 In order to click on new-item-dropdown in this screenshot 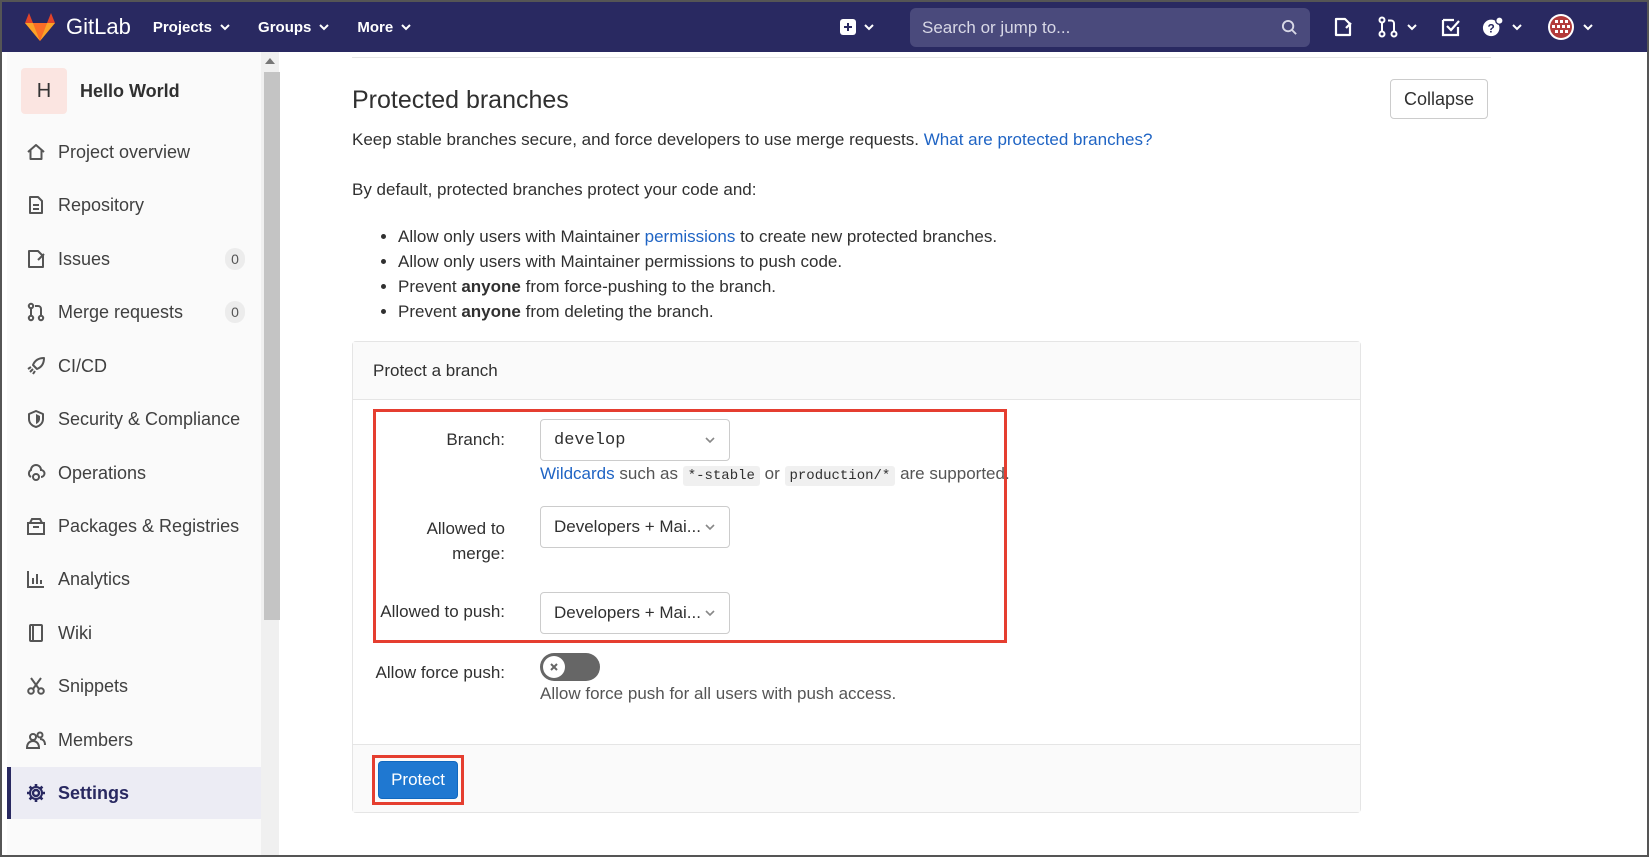, I will do `click(857, 27)`.